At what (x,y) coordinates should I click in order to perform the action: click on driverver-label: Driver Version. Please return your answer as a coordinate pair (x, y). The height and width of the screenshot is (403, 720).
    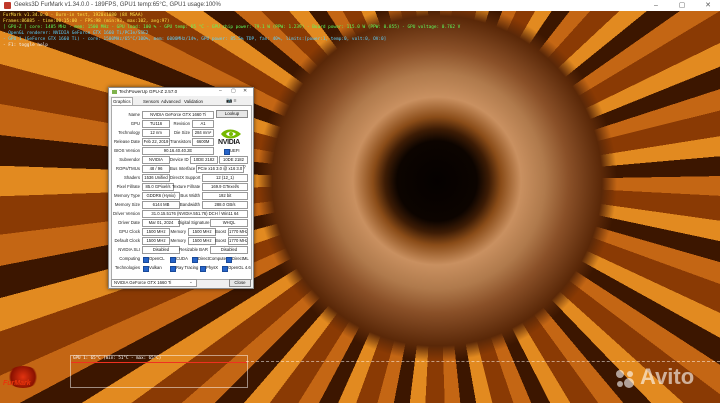
    Looking at the image, I should click on (126, 213).